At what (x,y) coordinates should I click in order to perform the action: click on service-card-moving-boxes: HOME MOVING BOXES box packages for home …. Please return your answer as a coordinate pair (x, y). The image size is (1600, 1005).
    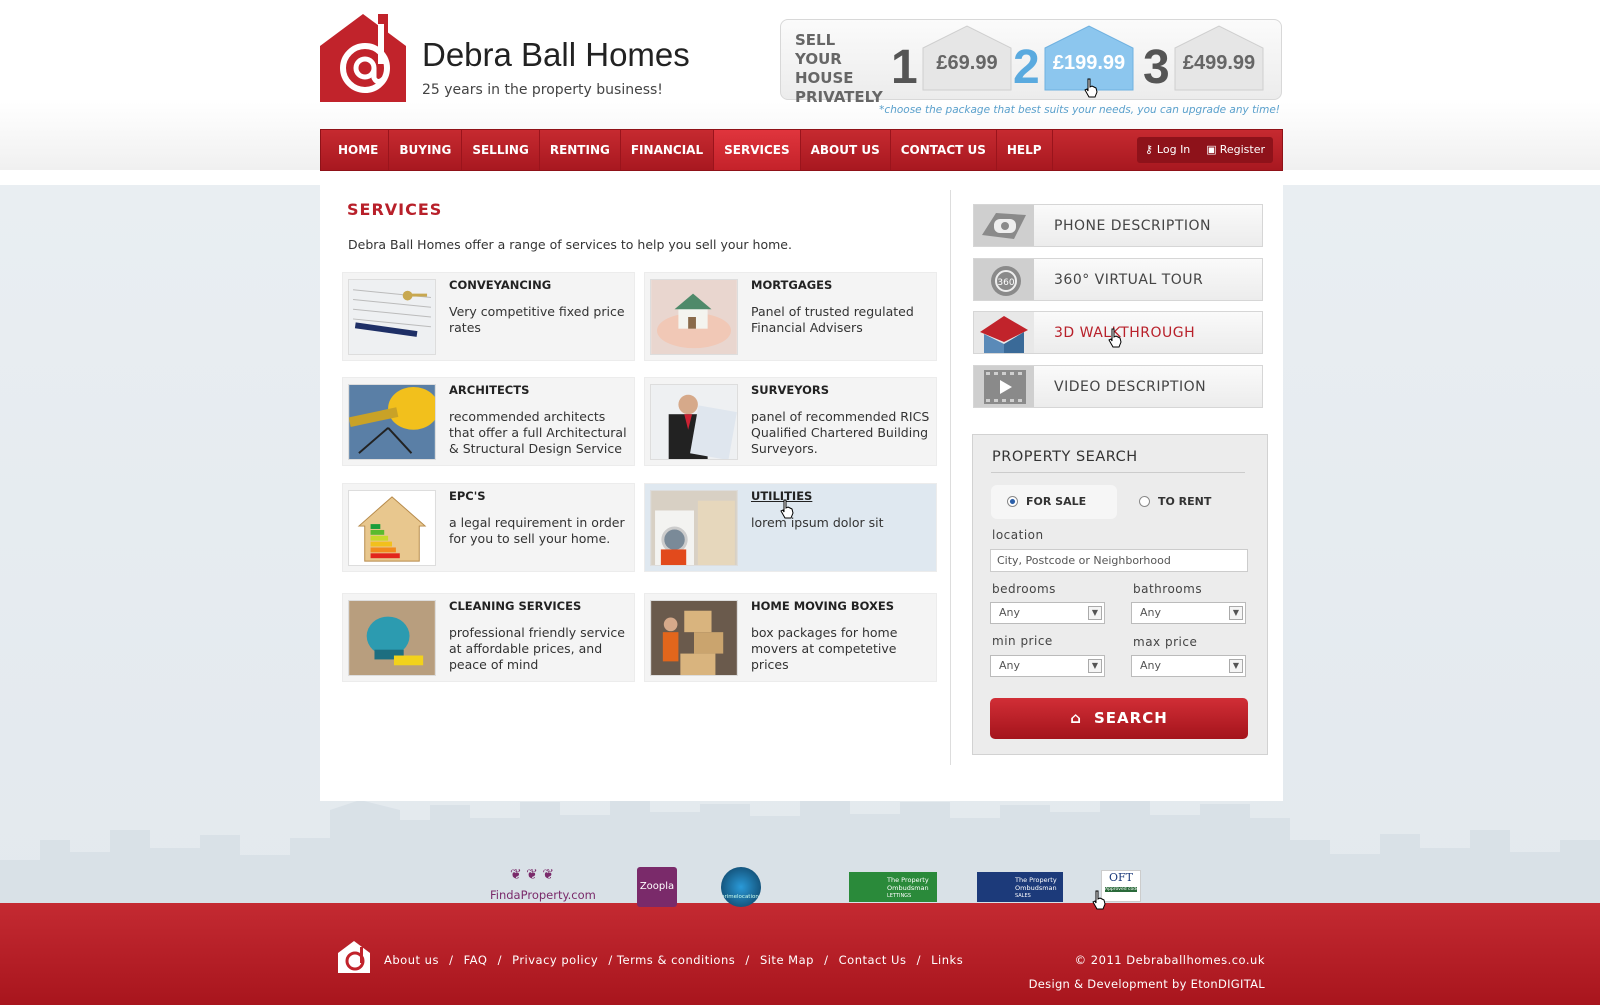
    Looking at the image, I should click on (790, 637).